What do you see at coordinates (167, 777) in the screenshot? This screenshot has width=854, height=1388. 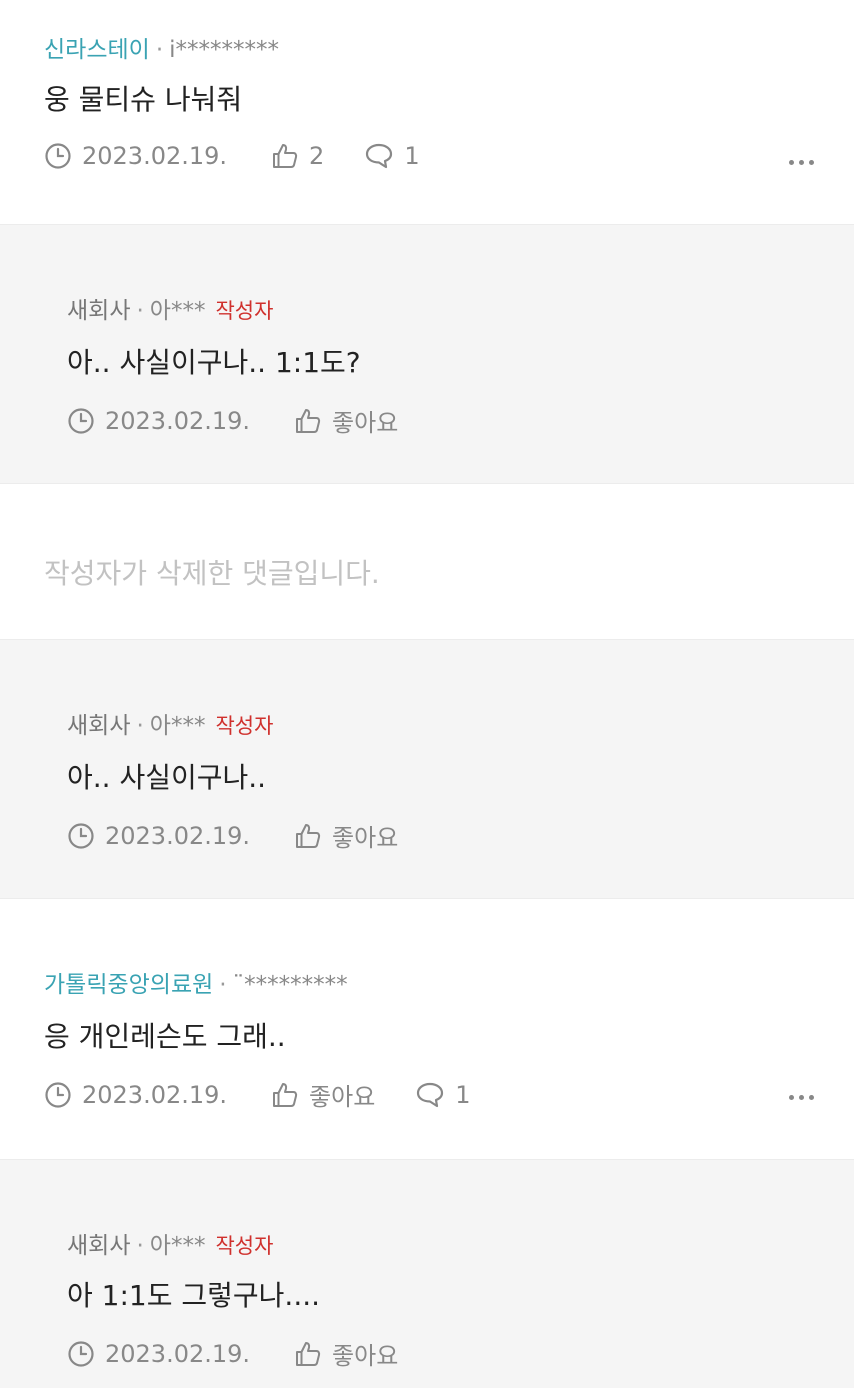 I see `comment-text: 아.. 사실이구나..` at bounding box center [167, 777].